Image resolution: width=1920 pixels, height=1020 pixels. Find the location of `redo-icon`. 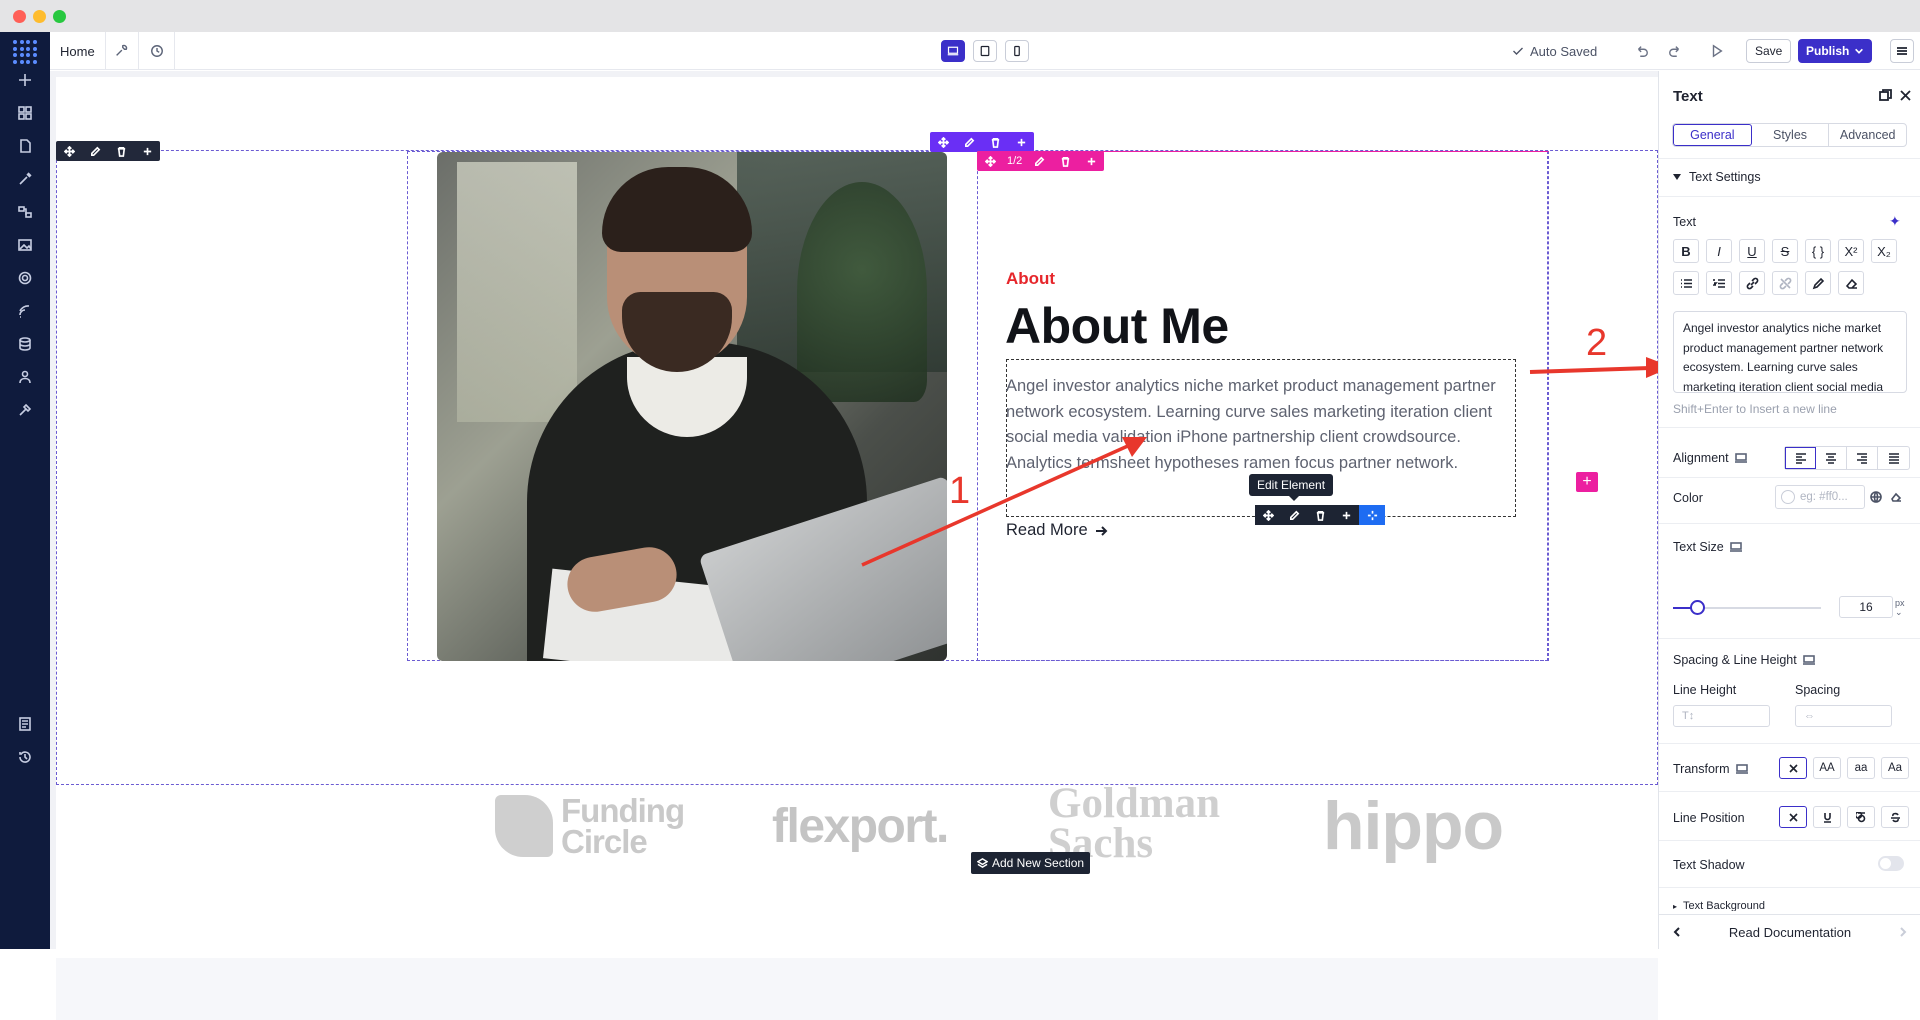

redo-icon is located at coordinates (1675, 51).